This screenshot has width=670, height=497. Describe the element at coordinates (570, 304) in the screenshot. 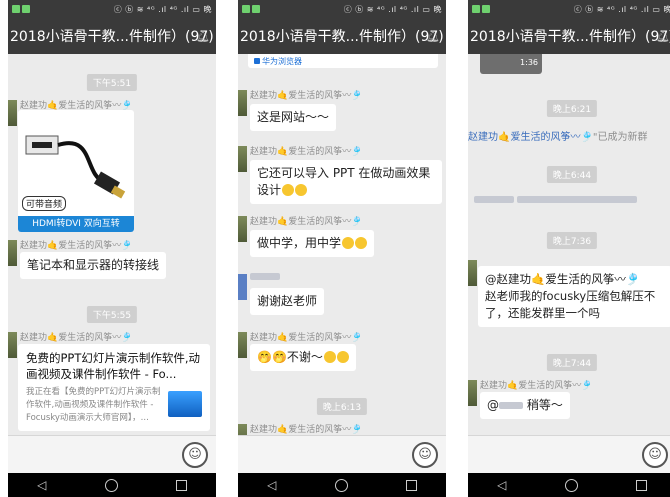

I see `message-text: 赵老师我的focusky压缩包解压不了，还能发群里一个吗` at that location.